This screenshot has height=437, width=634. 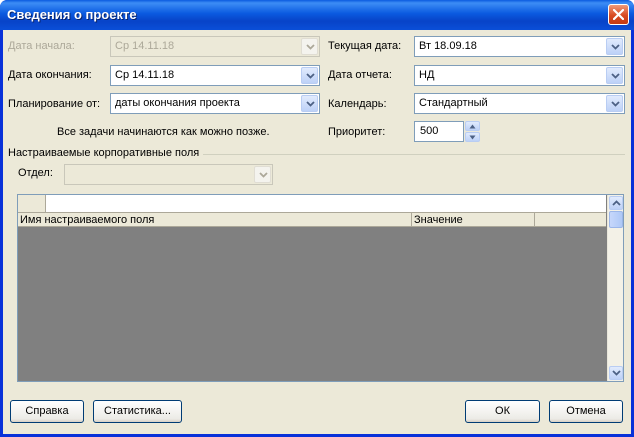 I want to click on calendar-value: Стандартный, so click(x=453, y=103).